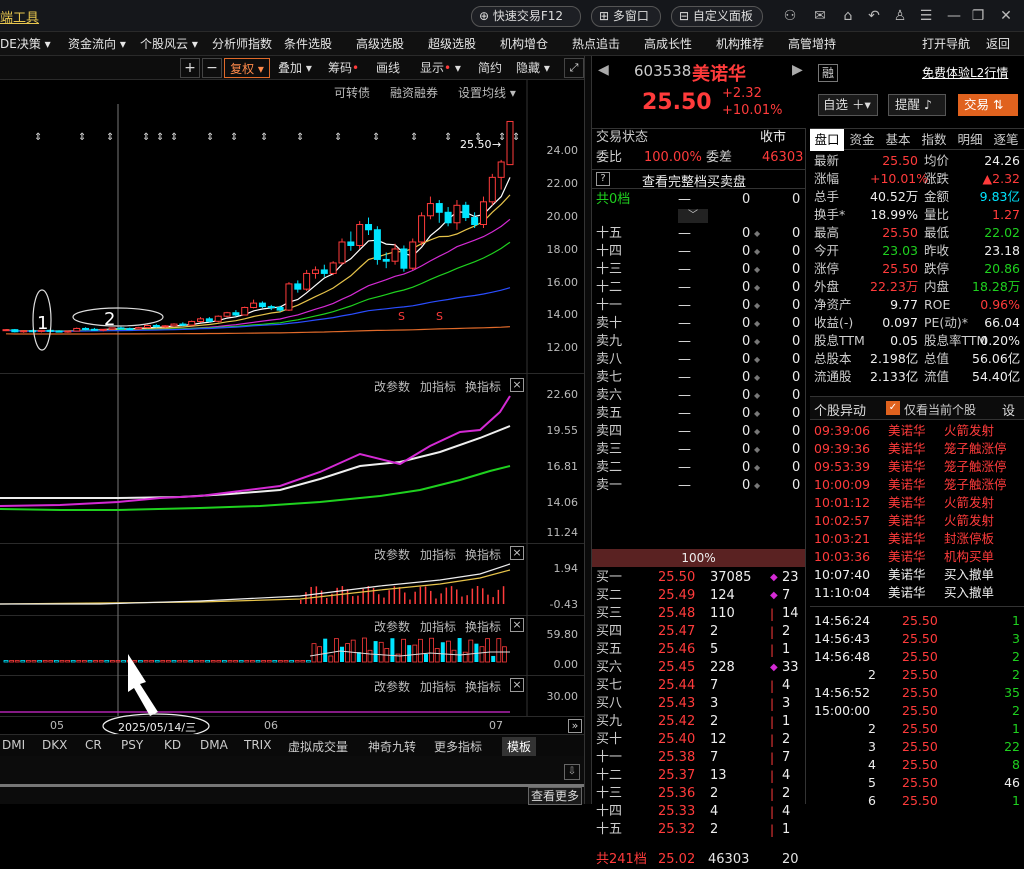  Describe the element at coordinates (318, 746) in the screenshot. I see `tab-virtual-volume: 虚拟成交量` at that location.